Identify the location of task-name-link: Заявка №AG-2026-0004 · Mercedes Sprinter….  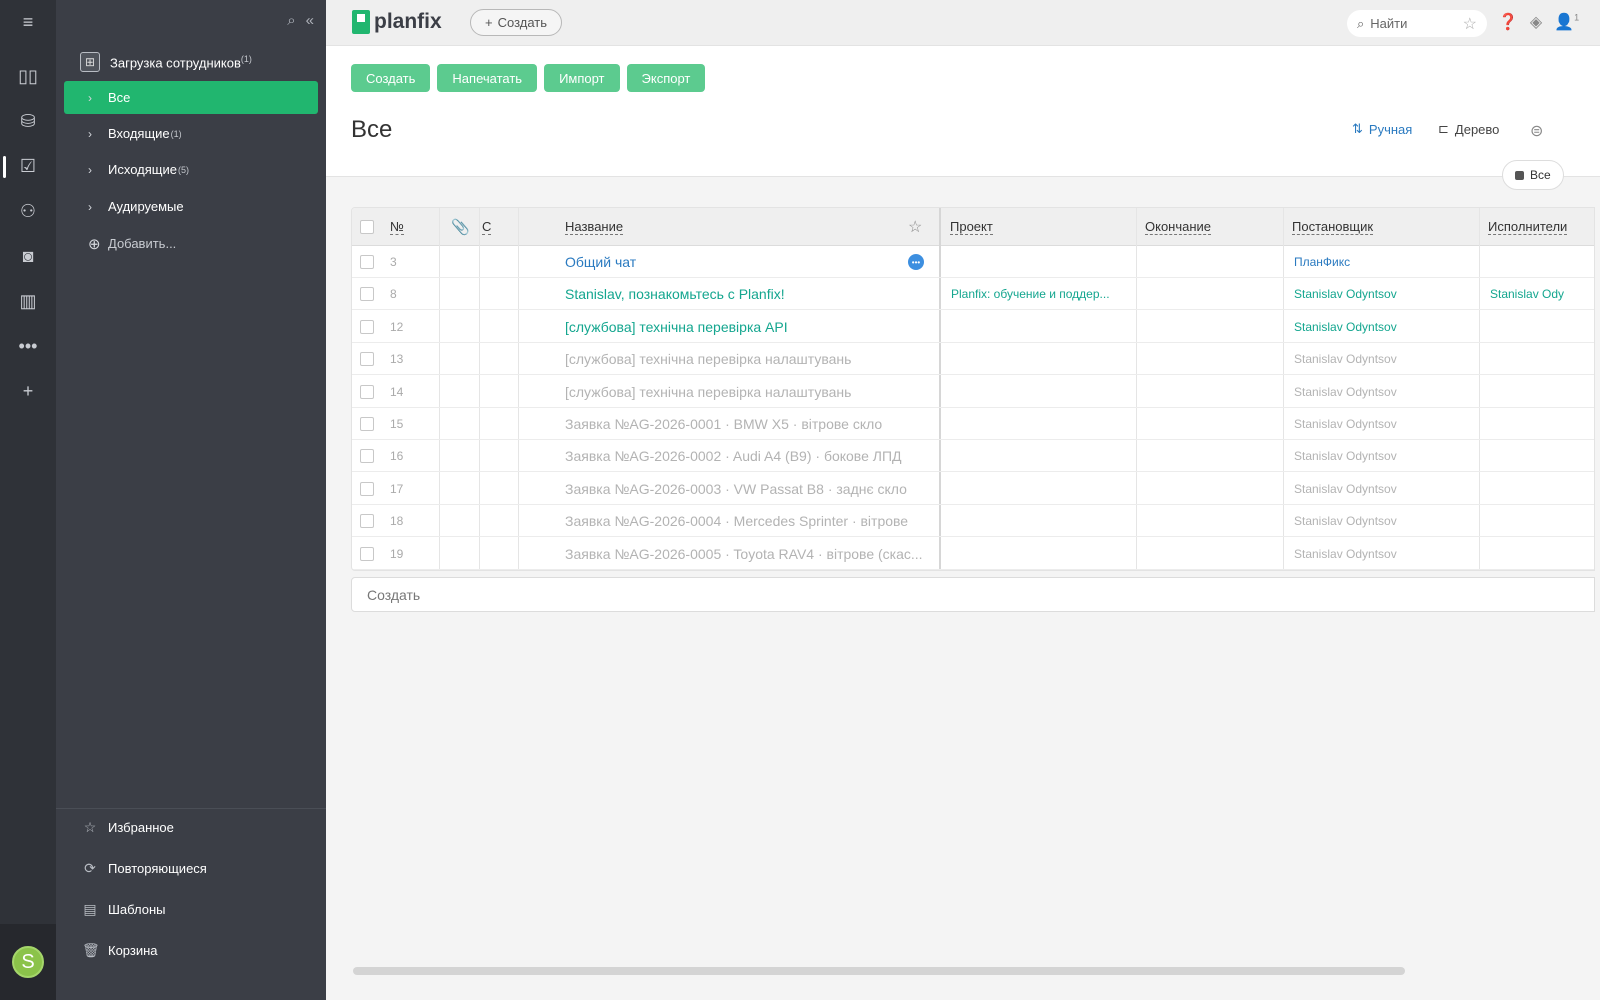
(745, 521).